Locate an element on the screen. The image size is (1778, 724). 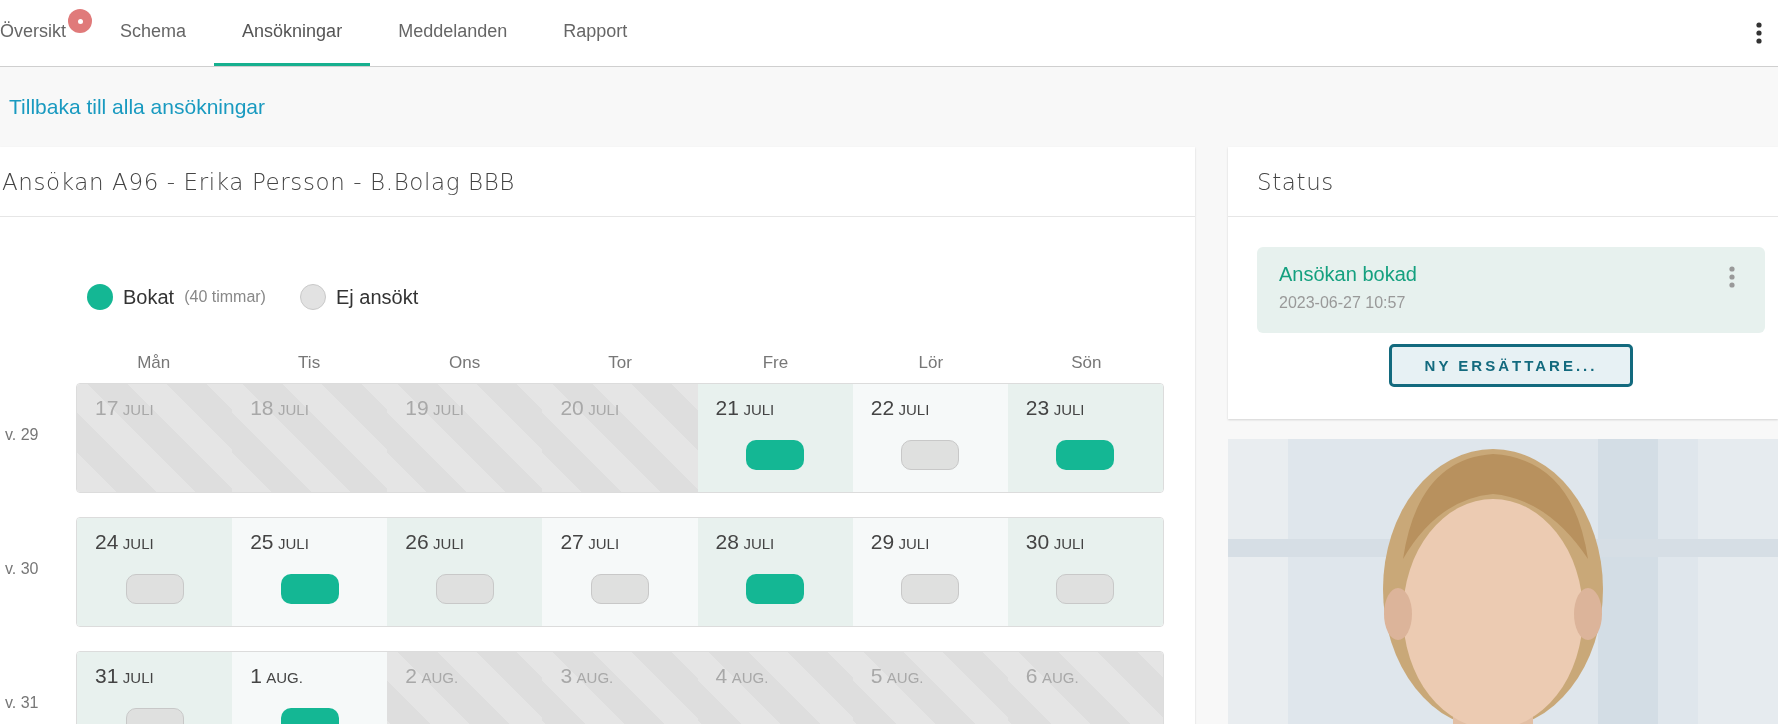
back-link: Tillbaka till alla ansökningar is located at coordinates (137, 107).